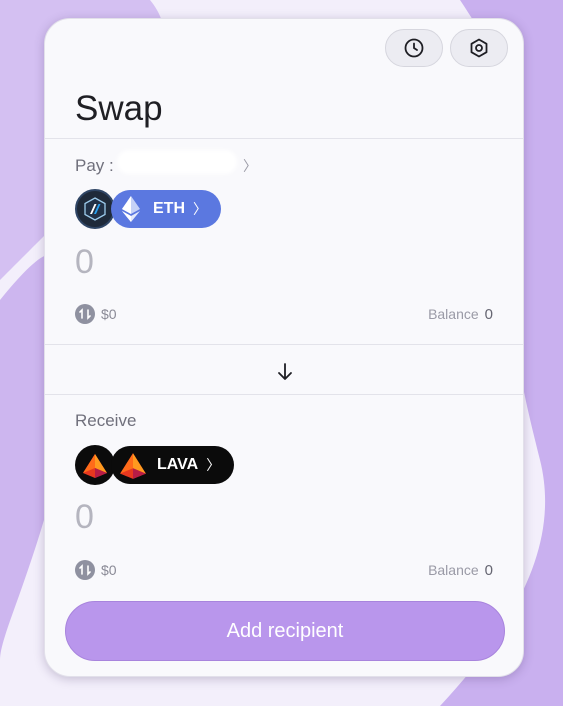 The width and height of the screenshot is (563, 706). I want to click on token-symbol: ETH, so click(169, 208).